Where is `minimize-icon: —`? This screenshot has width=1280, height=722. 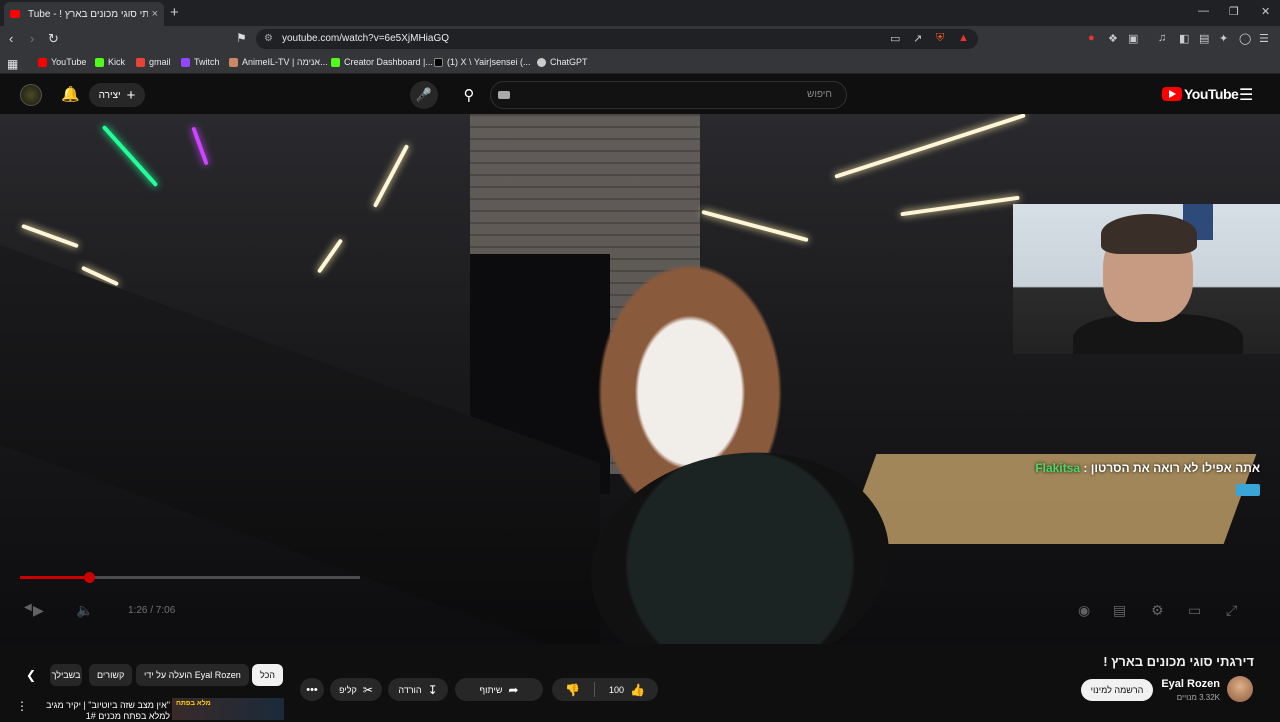 minimize-icon: — is located at coordinates (1203, 11).